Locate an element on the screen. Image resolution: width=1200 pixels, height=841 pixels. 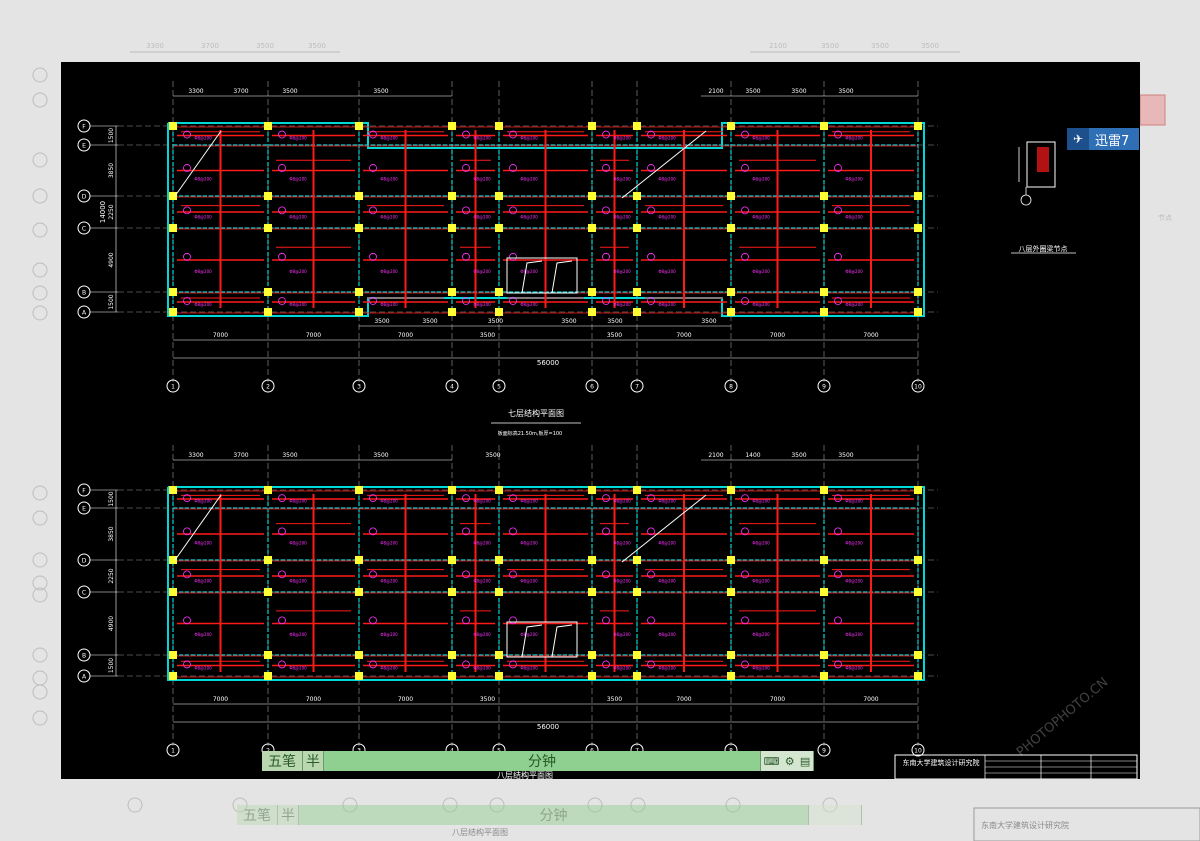
top-dimension-label: 3700 is located at coordinates (240, 455).